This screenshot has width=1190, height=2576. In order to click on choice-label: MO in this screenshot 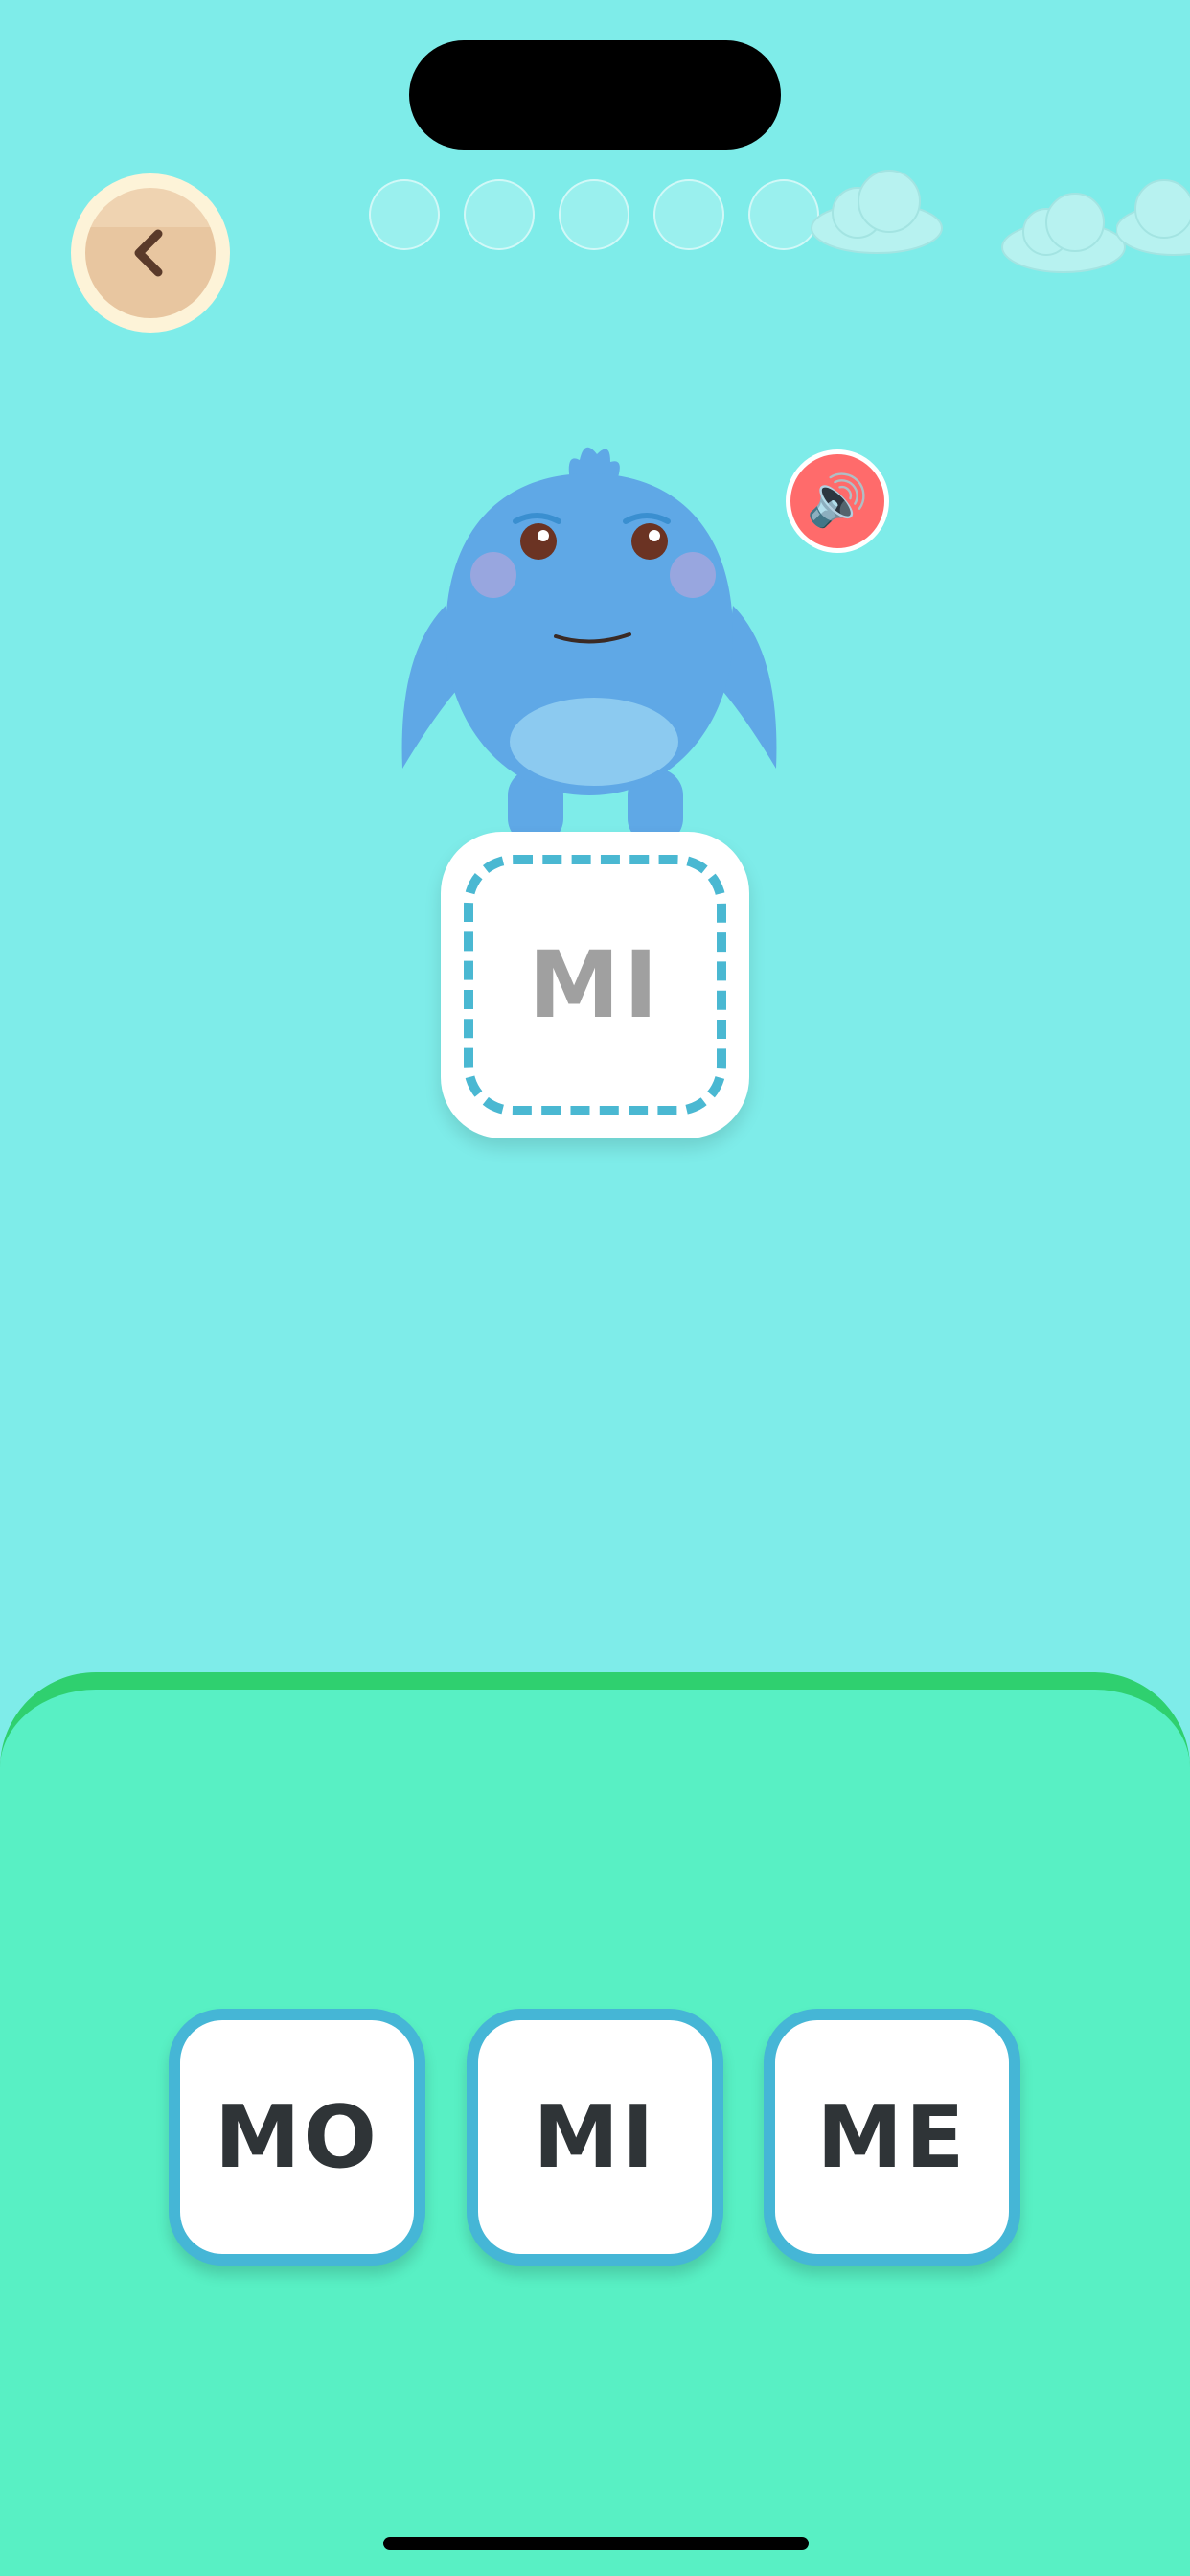, I will do `click(297, 2137)`.